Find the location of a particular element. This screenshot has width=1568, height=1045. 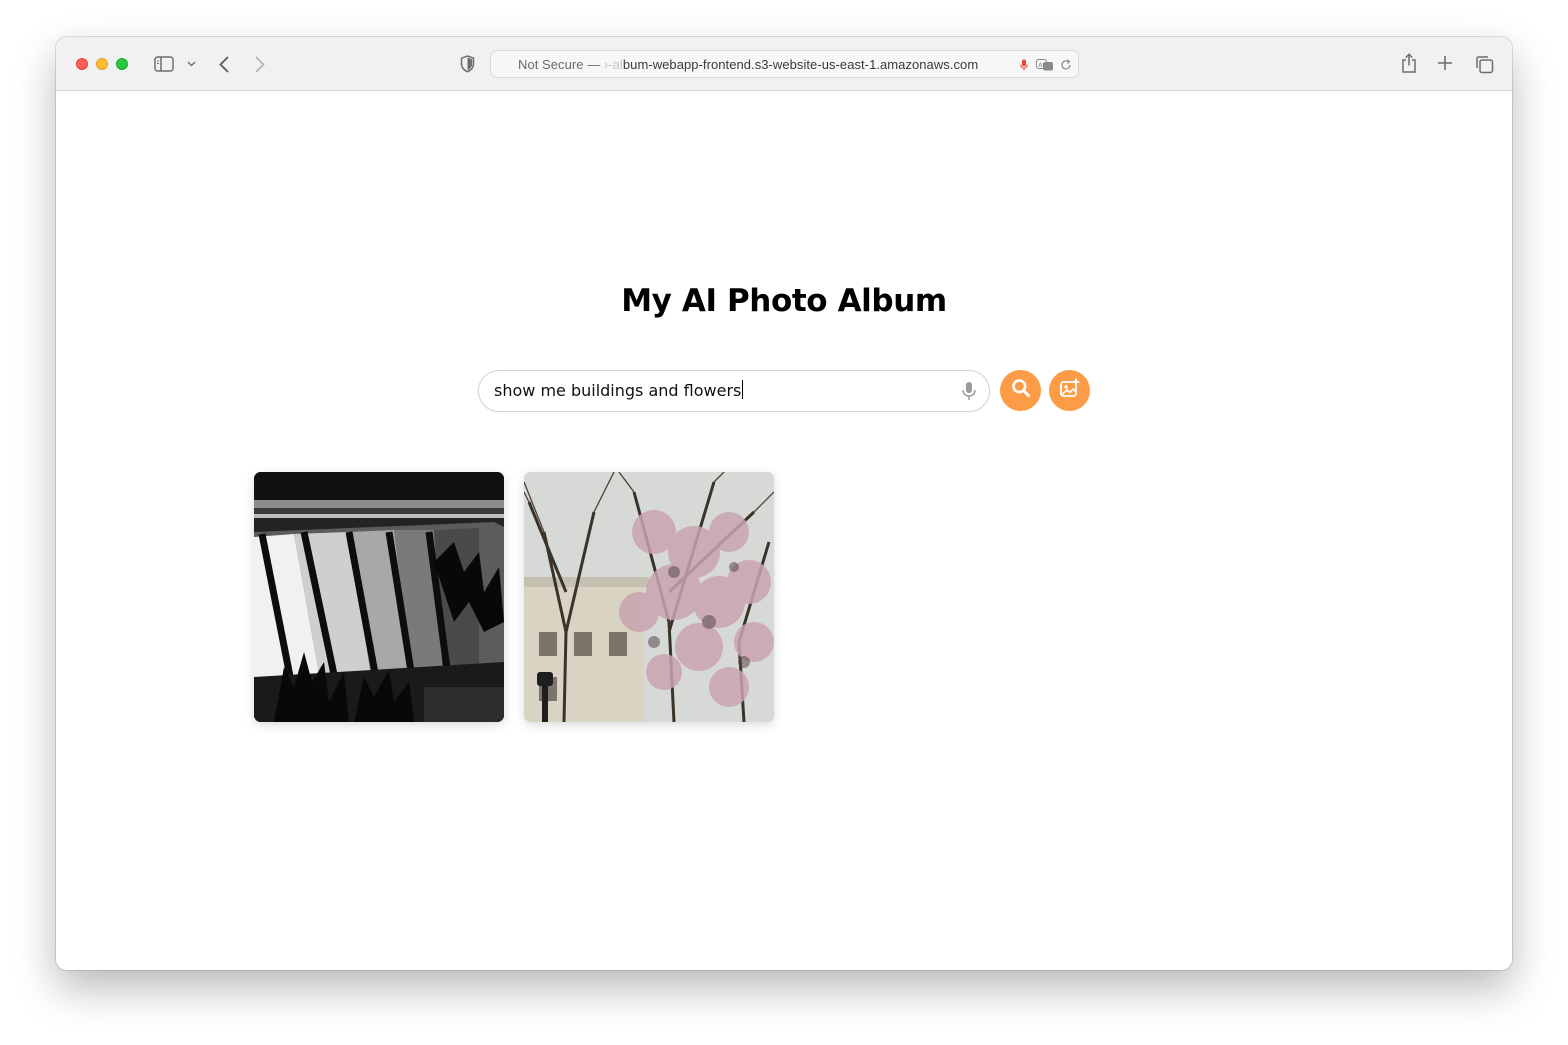

share-icon is located at coordinates (1409, 63).